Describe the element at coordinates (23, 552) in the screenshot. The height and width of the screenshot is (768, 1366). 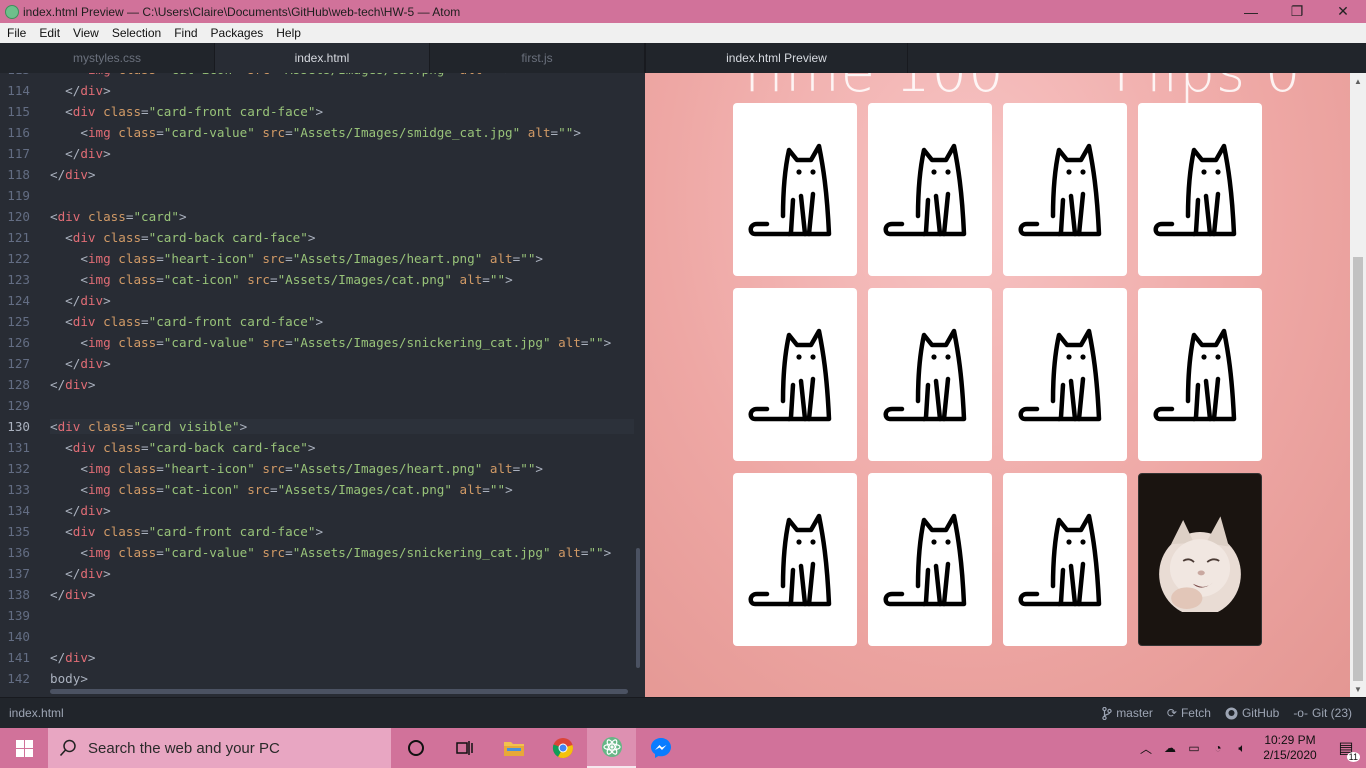
I see `line-number: 136` at that location.